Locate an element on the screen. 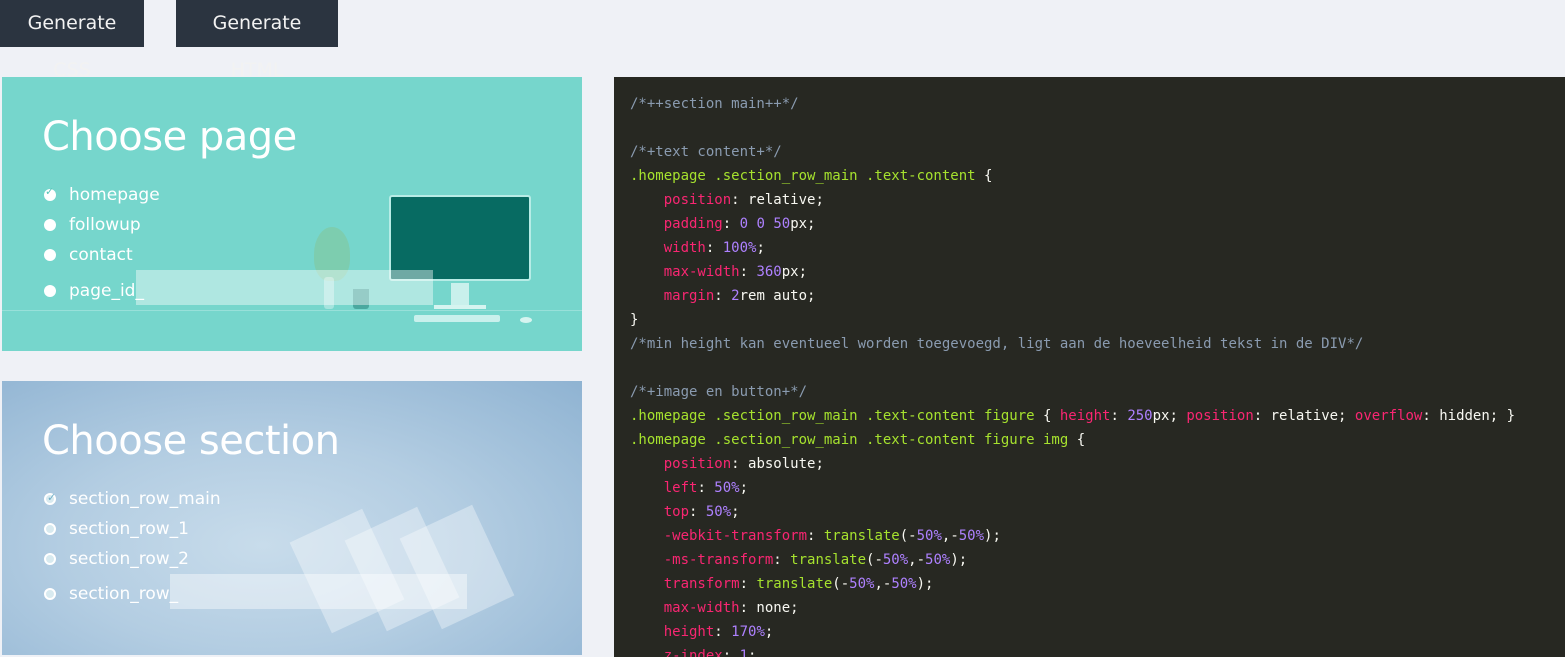 The height and width of the screenshot is (657, 1565). code-token: 170% is located at coordinates (748, 632).